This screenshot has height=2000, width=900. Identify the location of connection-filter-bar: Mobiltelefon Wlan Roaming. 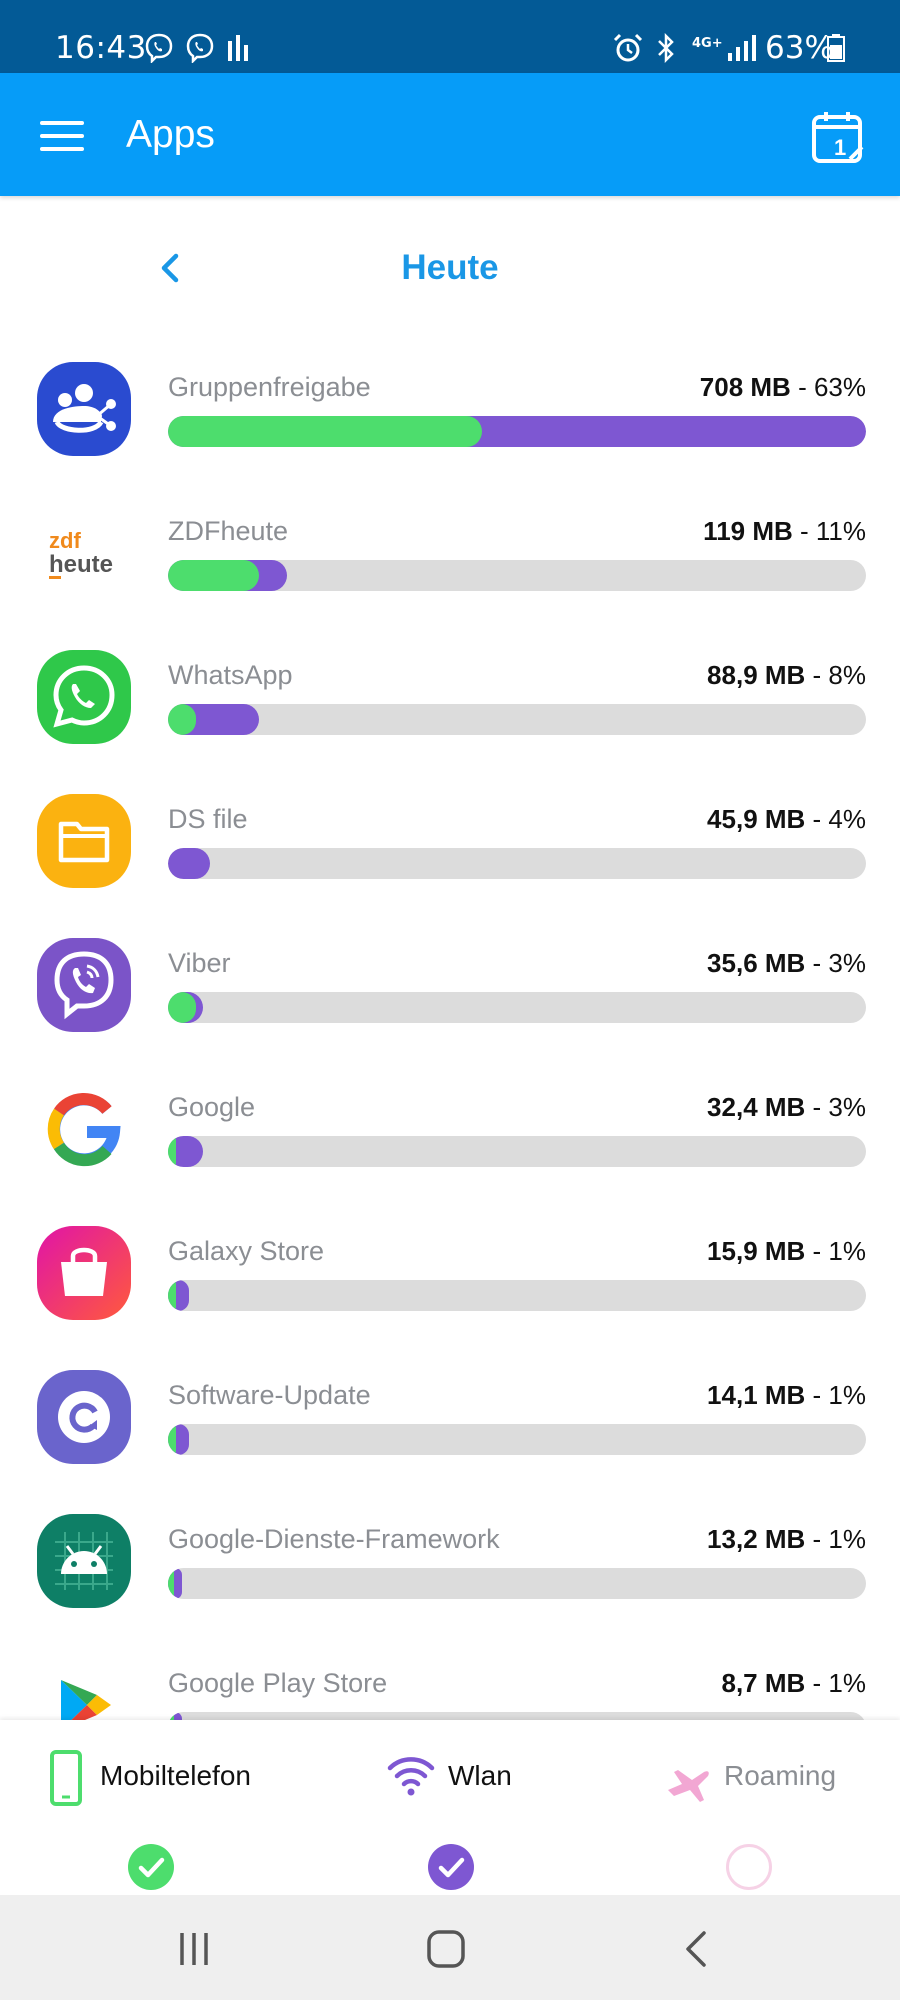
(450, 1807).